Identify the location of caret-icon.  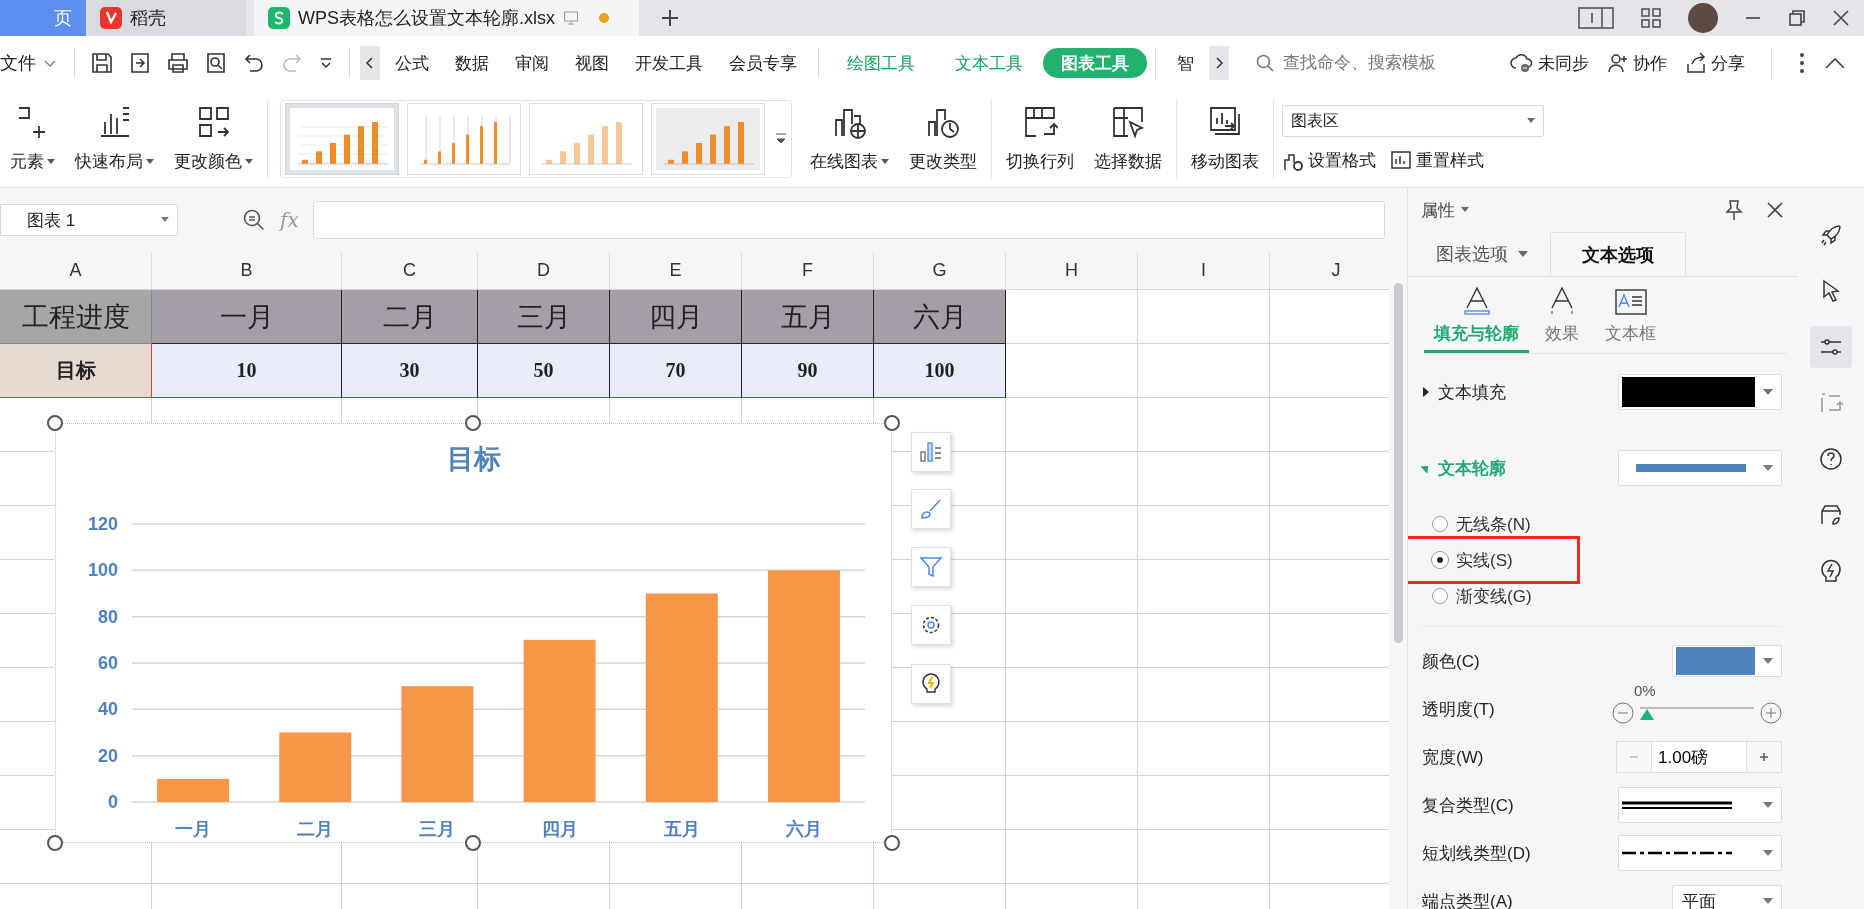
(1465, 210).